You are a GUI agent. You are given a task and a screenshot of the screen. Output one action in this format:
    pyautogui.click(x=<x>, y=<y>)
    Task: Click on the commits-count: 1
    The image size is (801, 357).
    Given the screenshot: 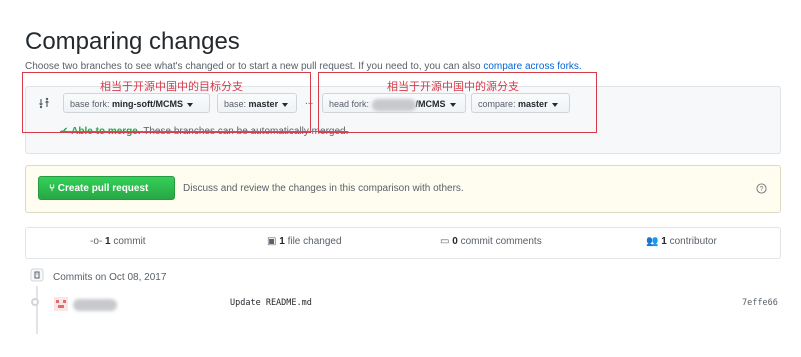 What is the action you would take?
    pyautogui.click(x=108, y=241)
    